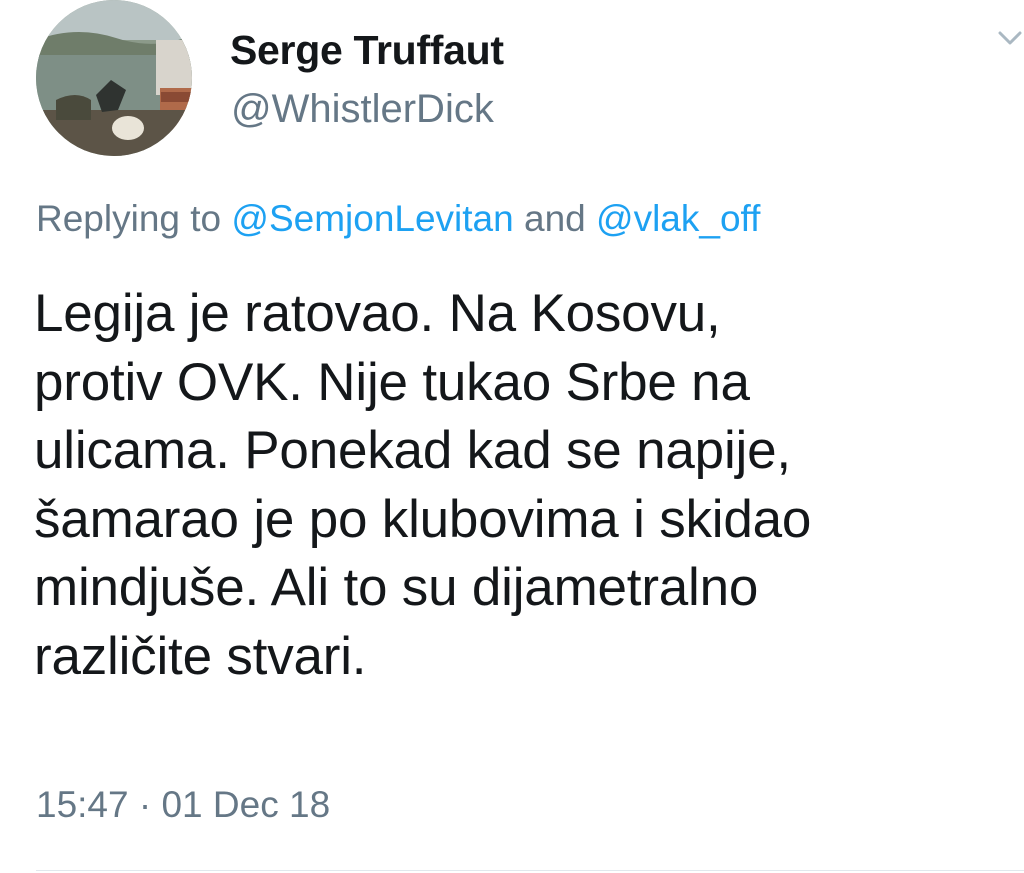 The width and height of the screenshot is (1024, 873). I want to click on tweet-timestamp: 15:47 · 01 Dec 18, so click(183, 805).